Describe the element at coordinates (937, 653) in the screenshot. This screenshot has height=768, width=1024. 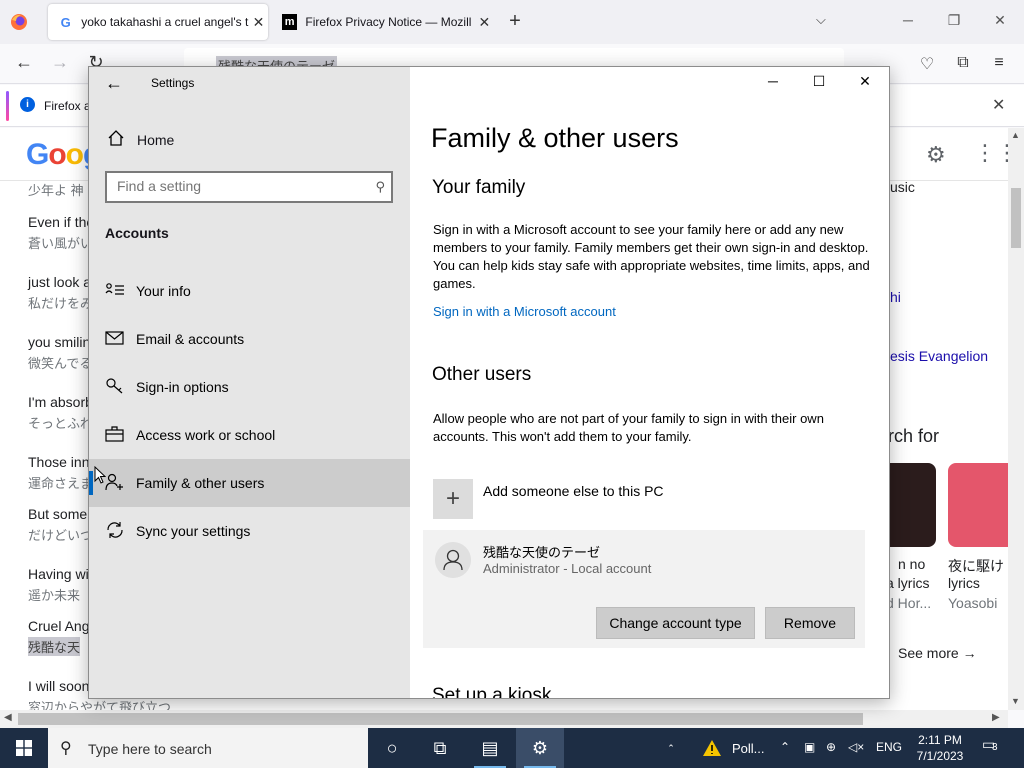
I see `see-more-link: See more →` at that location.